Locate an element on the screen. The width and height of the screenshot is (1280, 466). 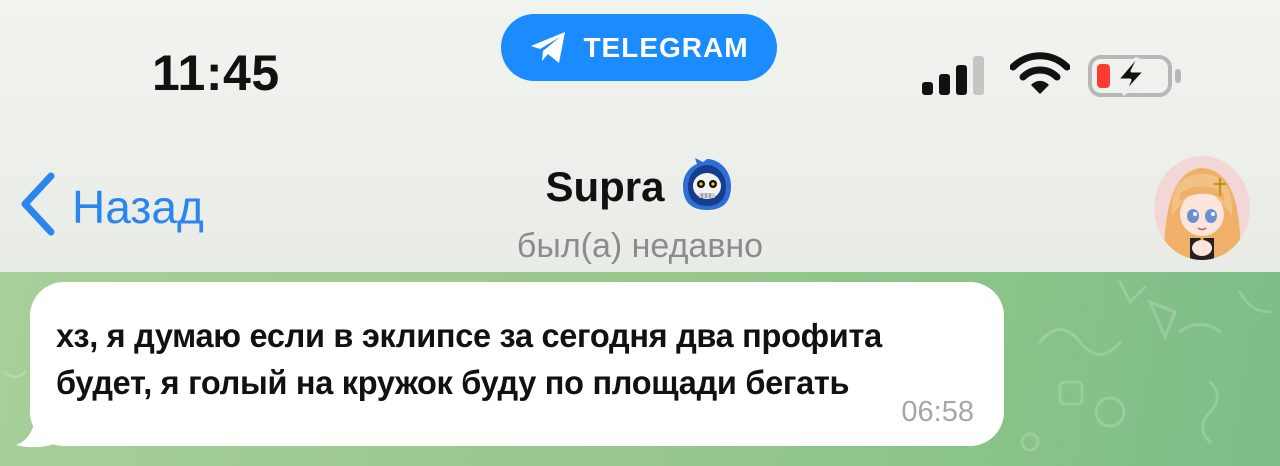
status-time: 11:45 is located at coordinates (216, 73).